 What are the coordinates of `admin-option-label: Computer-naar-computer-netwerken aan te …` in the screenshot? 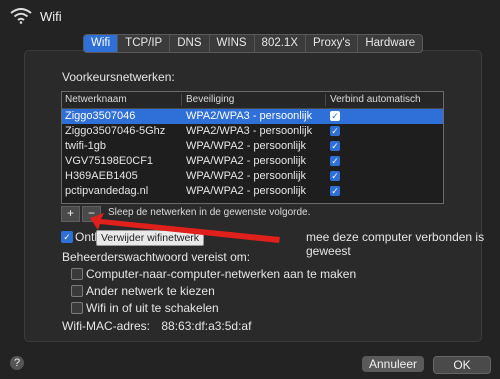 It's located at (221, 274).